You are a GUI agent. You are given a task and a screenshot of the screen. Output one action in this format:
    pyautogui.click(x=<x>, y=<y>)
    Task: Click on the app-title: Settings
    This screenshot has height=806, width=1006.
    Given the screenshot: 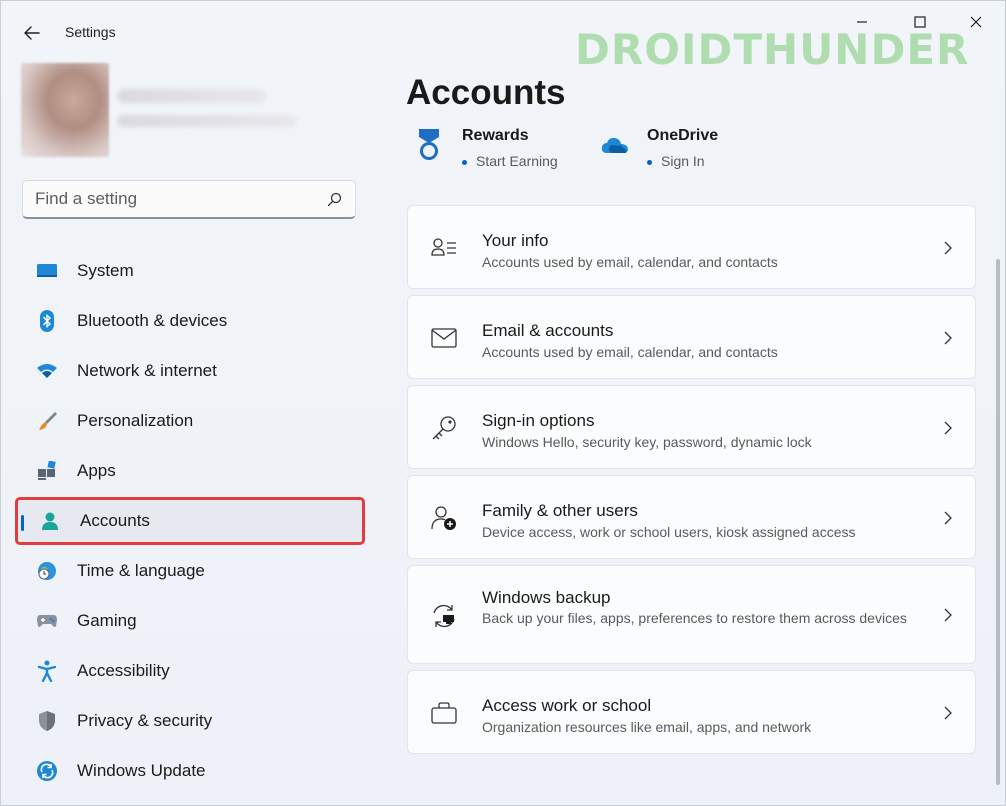 What is the action you would take?
    pyautogui.click(x=90, y=32)
    